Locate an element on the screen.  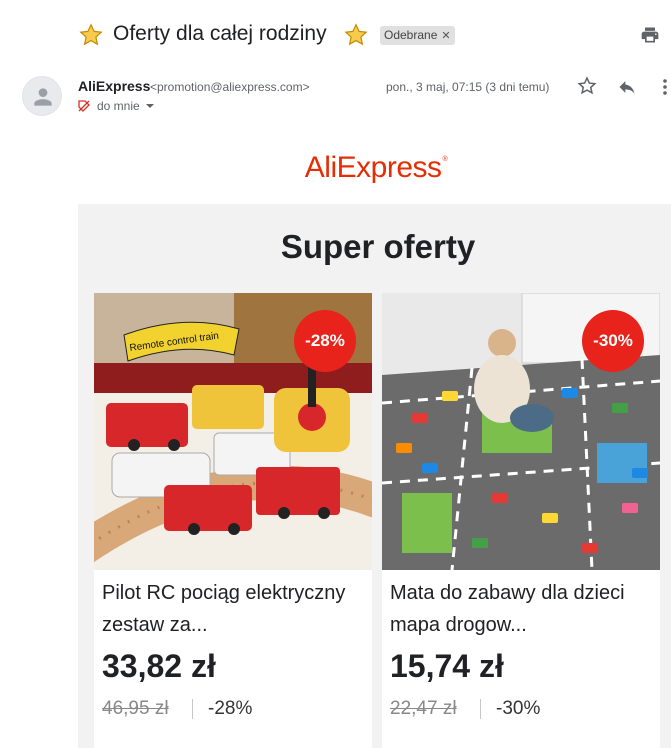
brand-text: AliExpress is located at coordinates (373, 167).